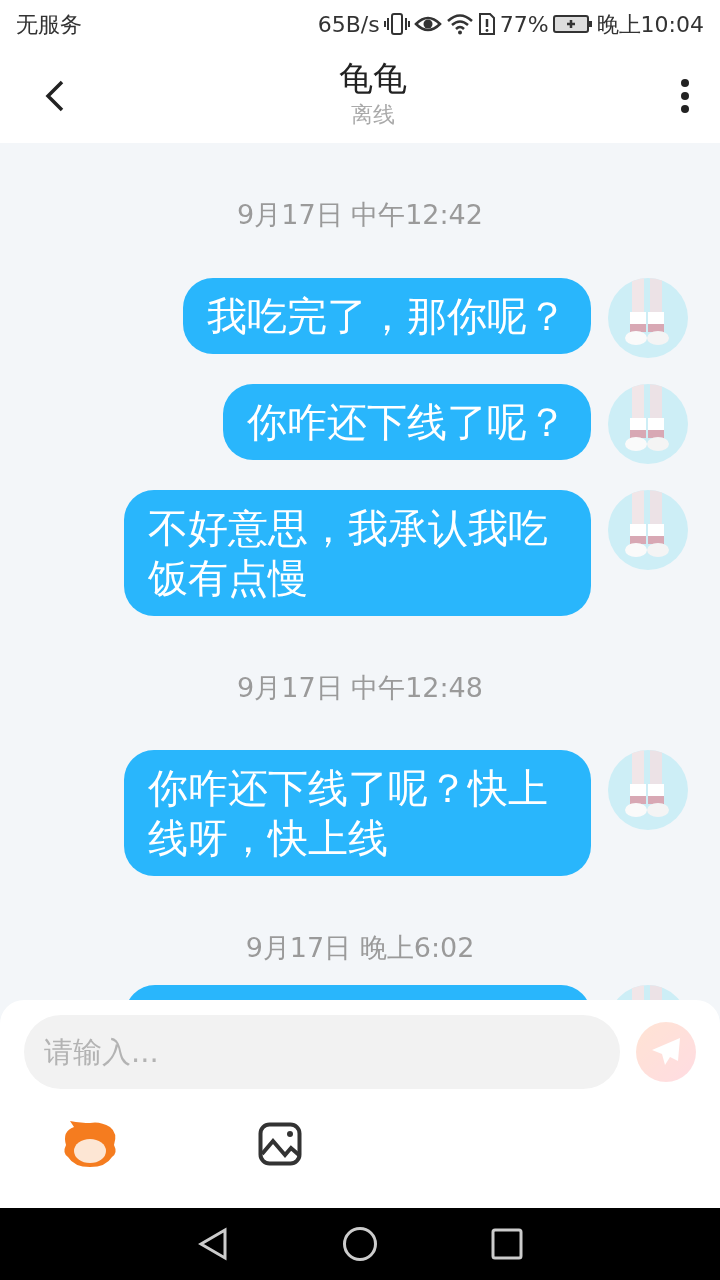 This screenshot has width=720, height=1280. I want to click on timestamp: 9月17日 晚上6:02, so click(360, 948).